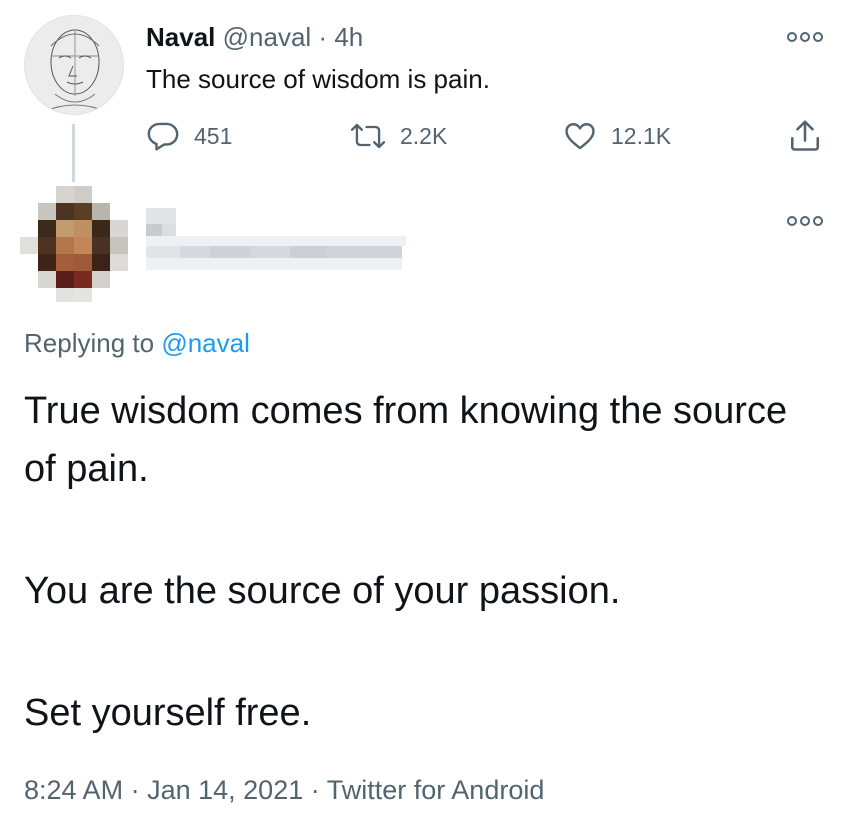 The width and height of the screenshot is (848, 828). I want to click on share-icon, so click(805, 136).